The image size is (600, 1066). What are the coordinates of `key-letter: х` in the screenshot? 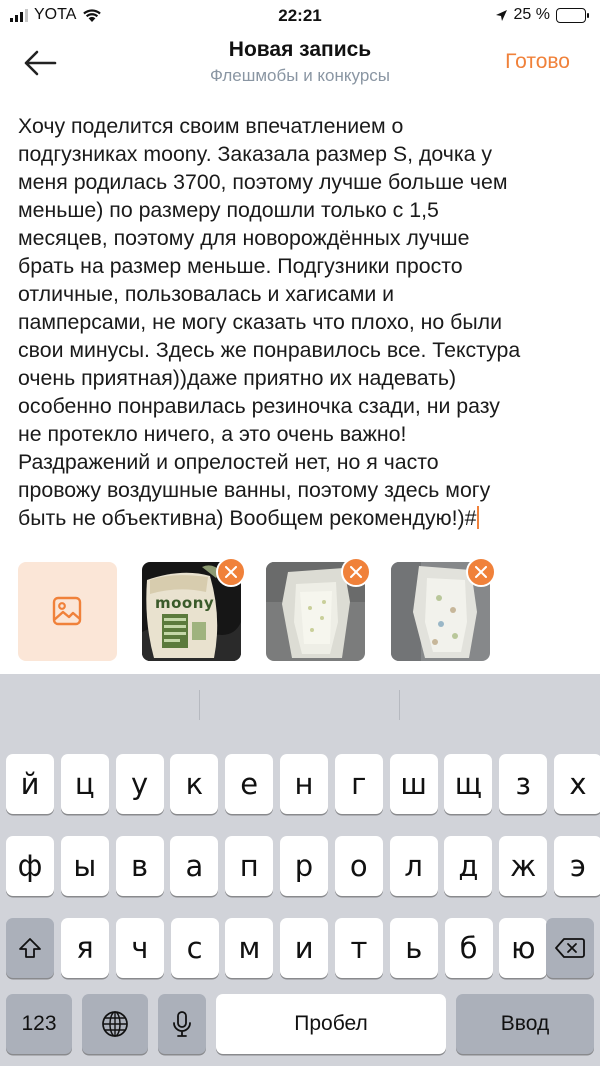 It's located at (577, 784).